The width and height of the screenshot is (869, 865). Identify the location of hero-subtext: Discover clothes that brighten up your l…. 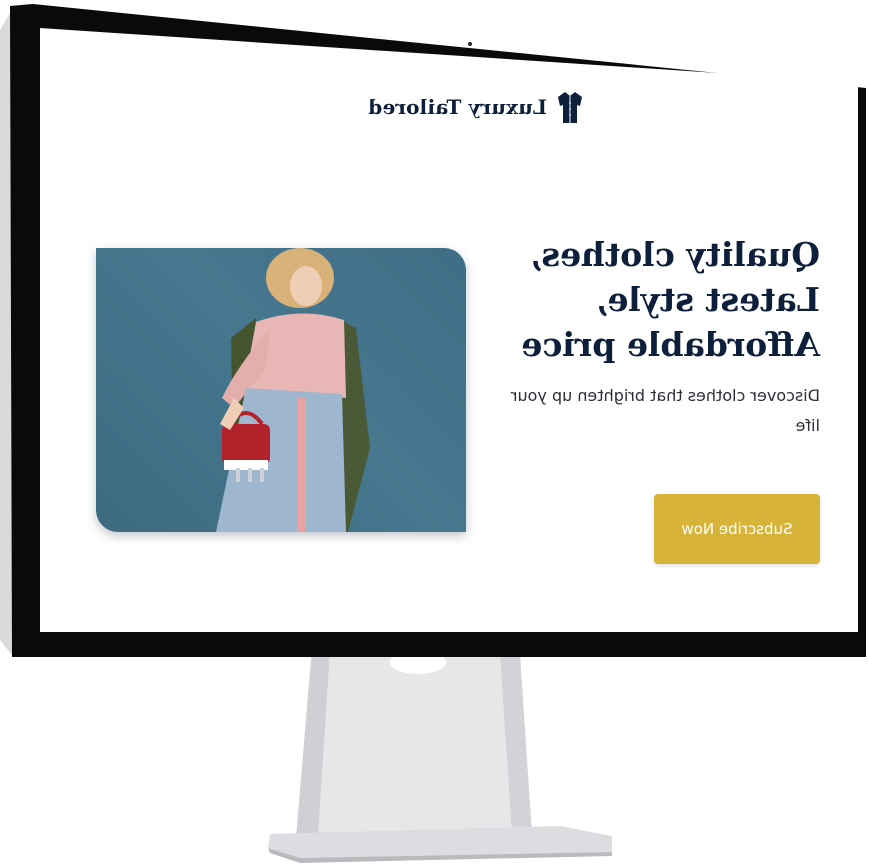
(665, 410).